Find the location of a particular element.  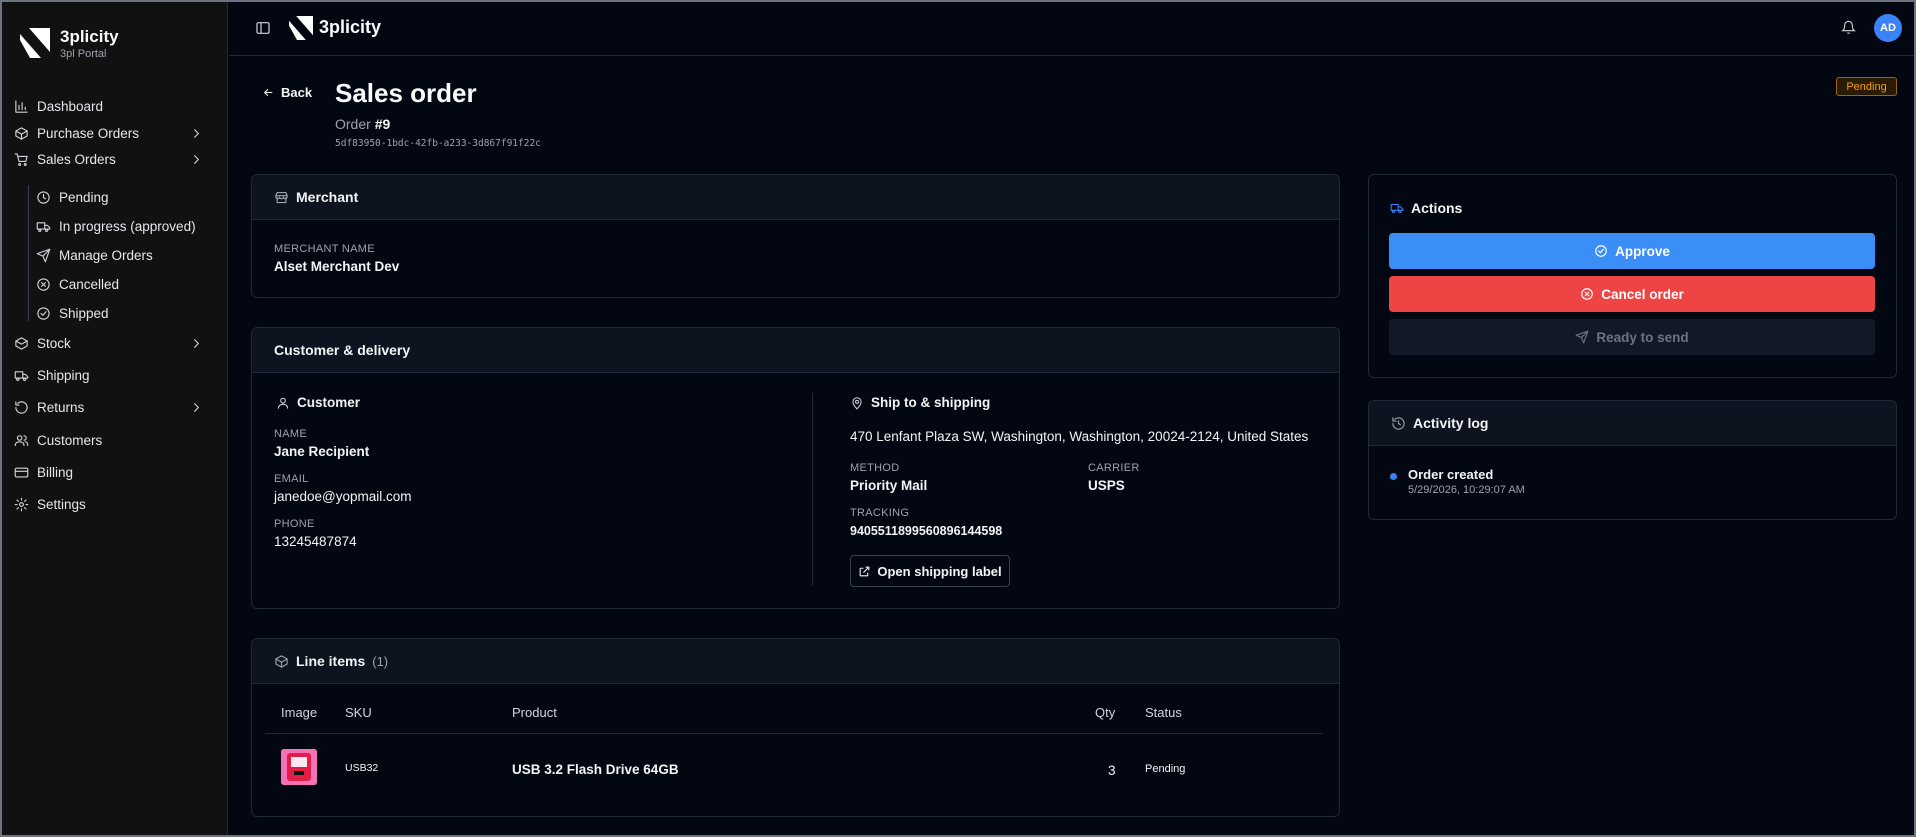

activity-log-card: Activity log is located at coordinates (1632, 460).